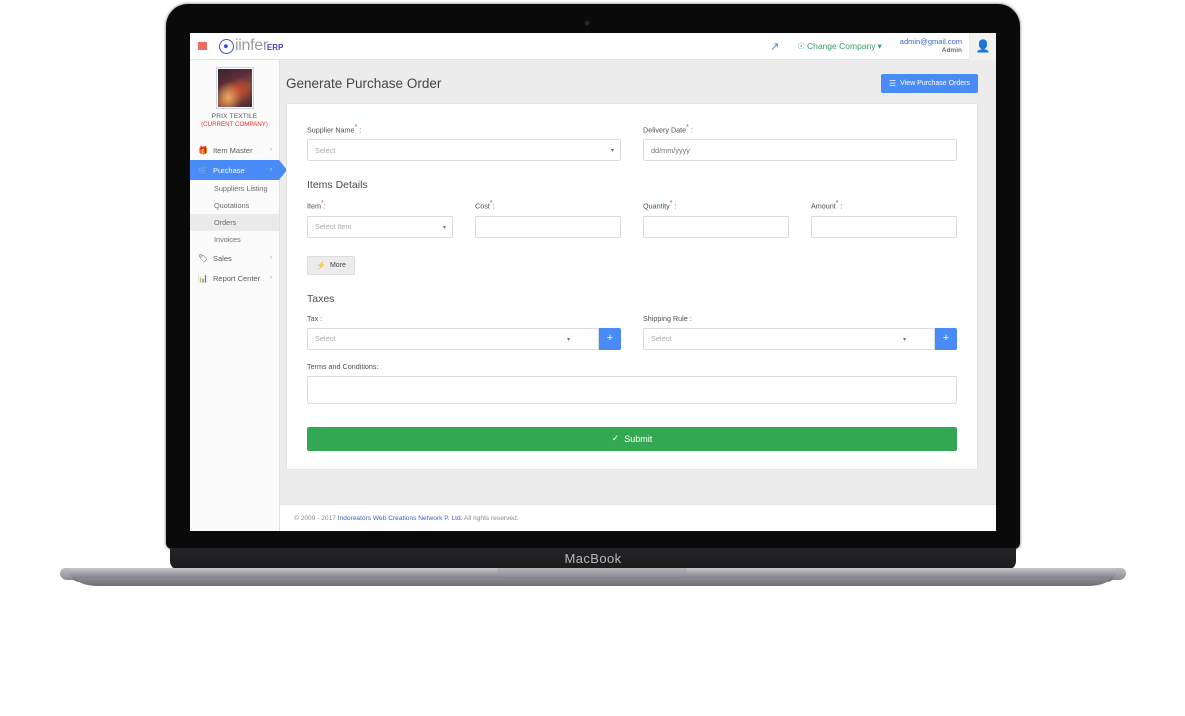  I want to click on brand-suffix: ERP, so click(275, 47).